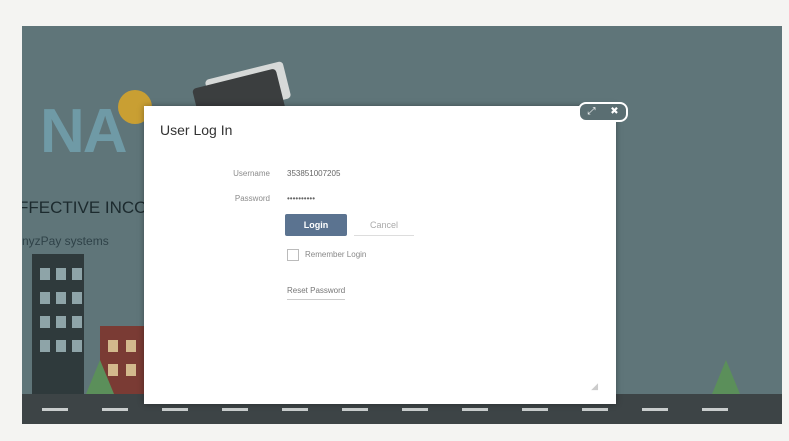 This screenshot has width=789, height=441. What do you see at coordinates (347, 173) in the screenshot?
I see `username-field` at bounding box center [347, 173].